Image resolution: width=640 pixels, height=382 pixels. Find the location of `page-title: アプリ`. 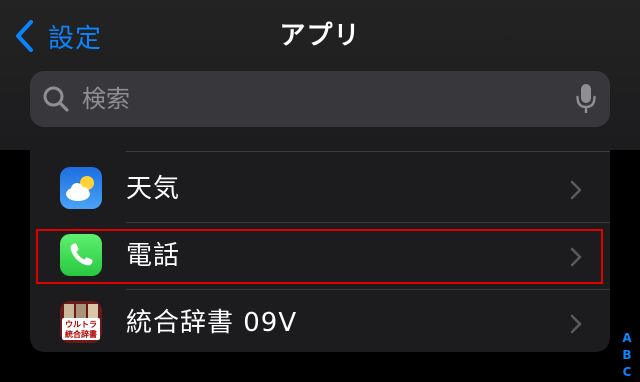

page-title: アプリ is located at coordinates (320, 36).